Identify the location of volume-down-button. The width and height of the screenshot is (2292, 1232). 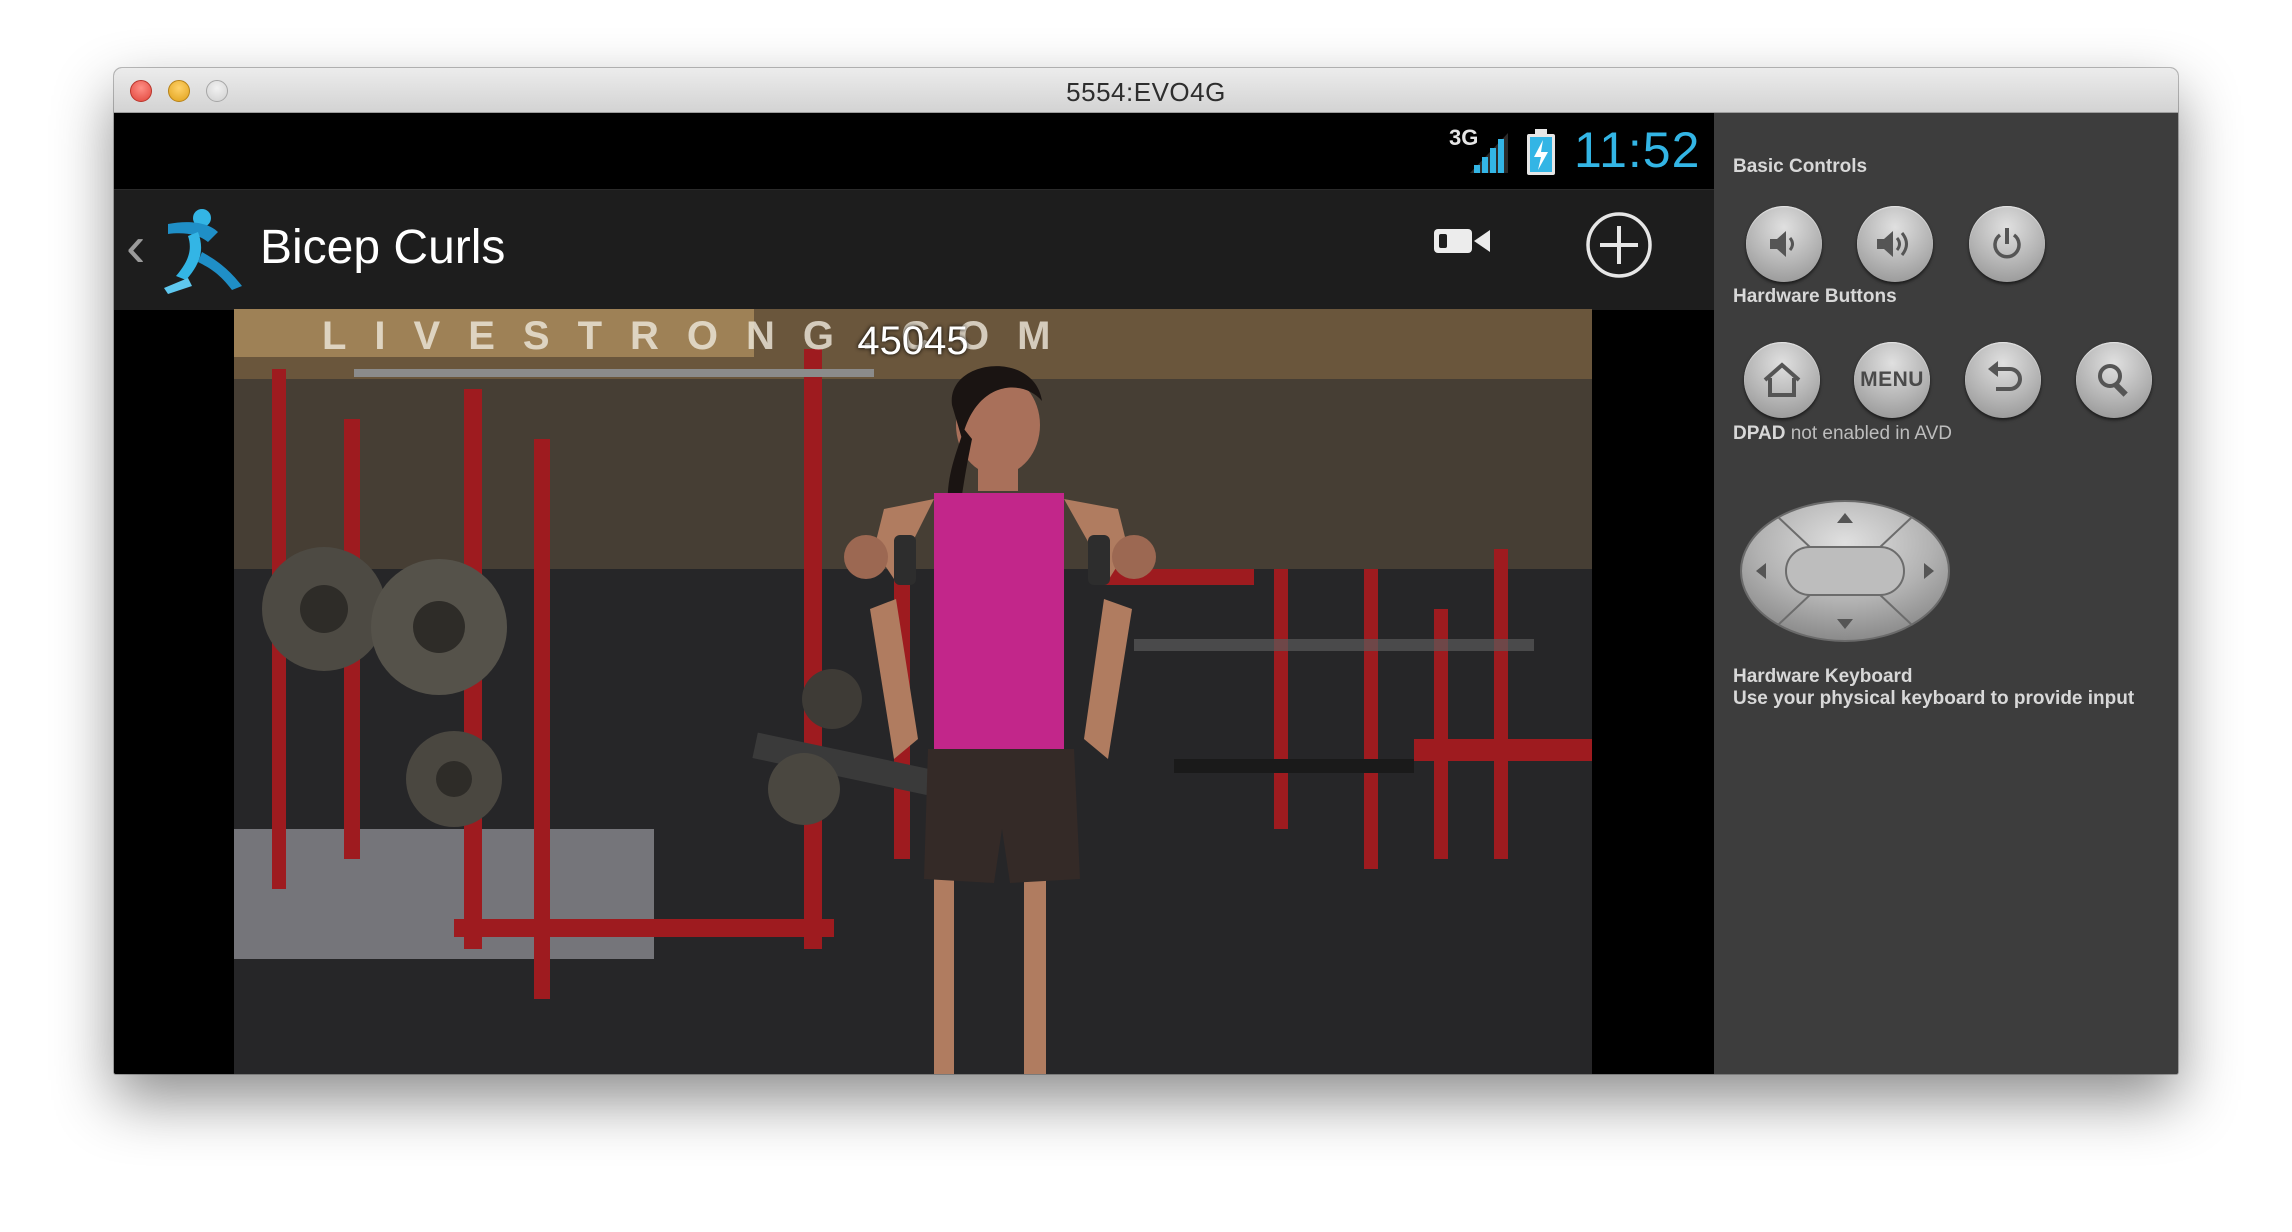
(1784, 244).